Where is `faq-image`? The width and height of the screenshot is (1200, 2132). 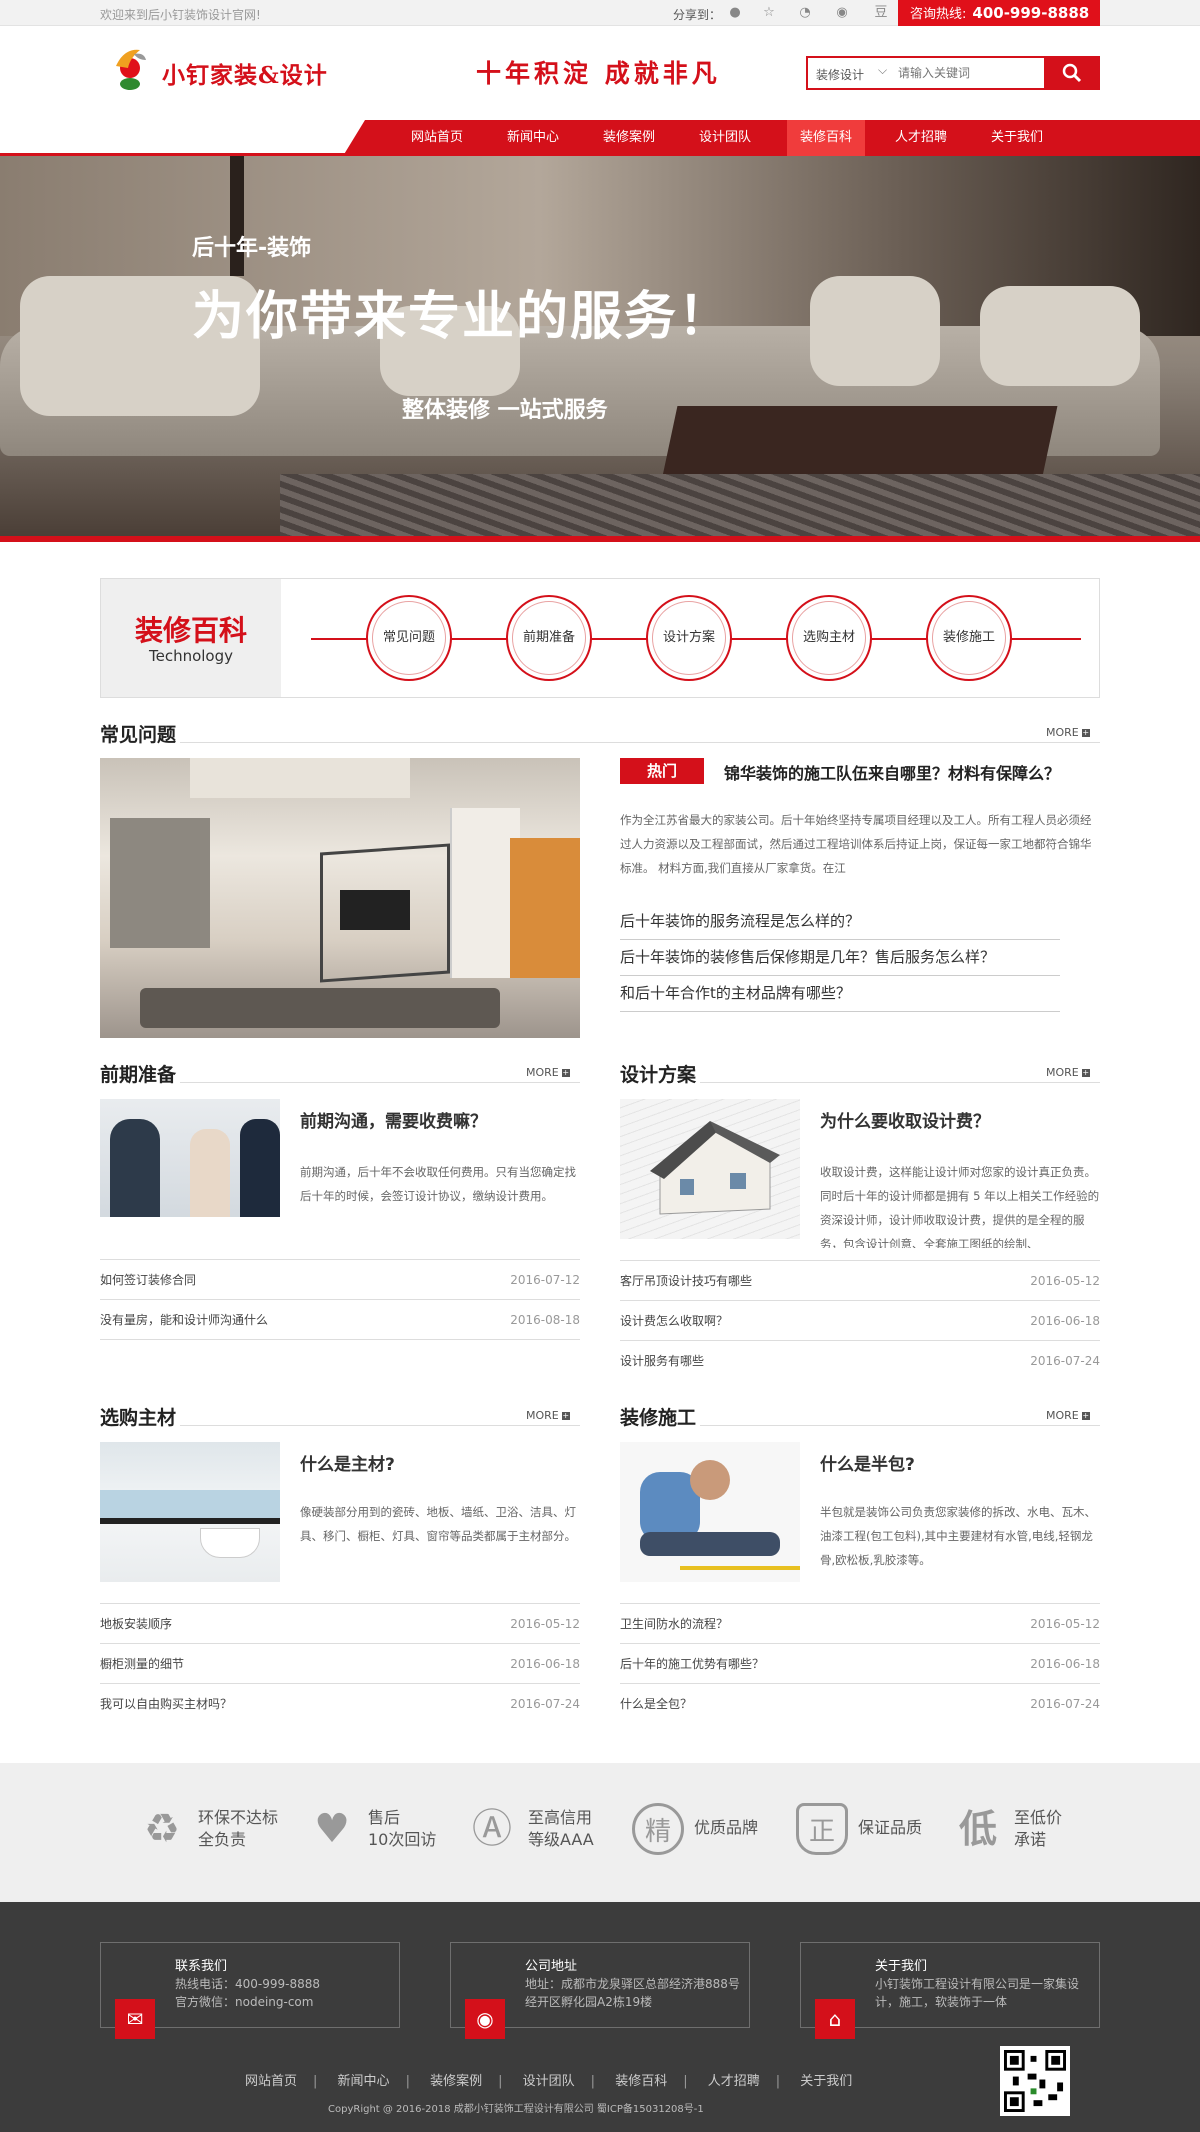 faq-image is located at coordinates (340, 898).